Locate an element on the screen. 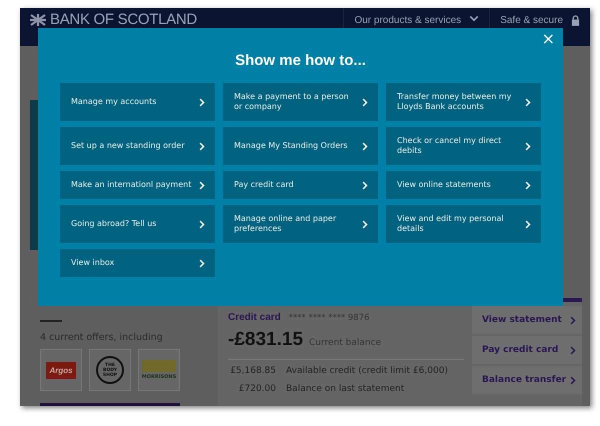  amount-label: Balance on last statement is located at coordinates (345, 389).